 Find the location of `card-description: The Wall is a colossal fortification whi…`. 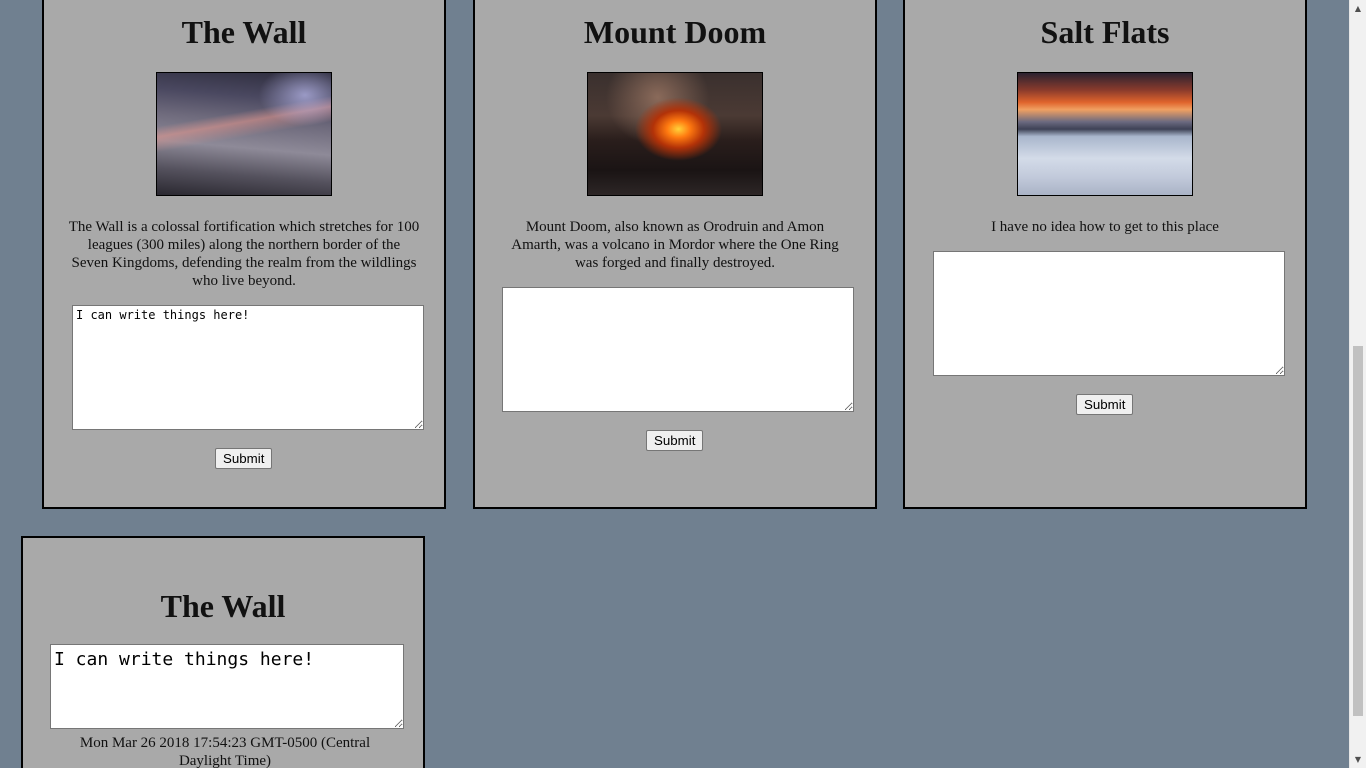

card-description: The Wall is a colossal fortification whi… is located at coordinates (244, 254).